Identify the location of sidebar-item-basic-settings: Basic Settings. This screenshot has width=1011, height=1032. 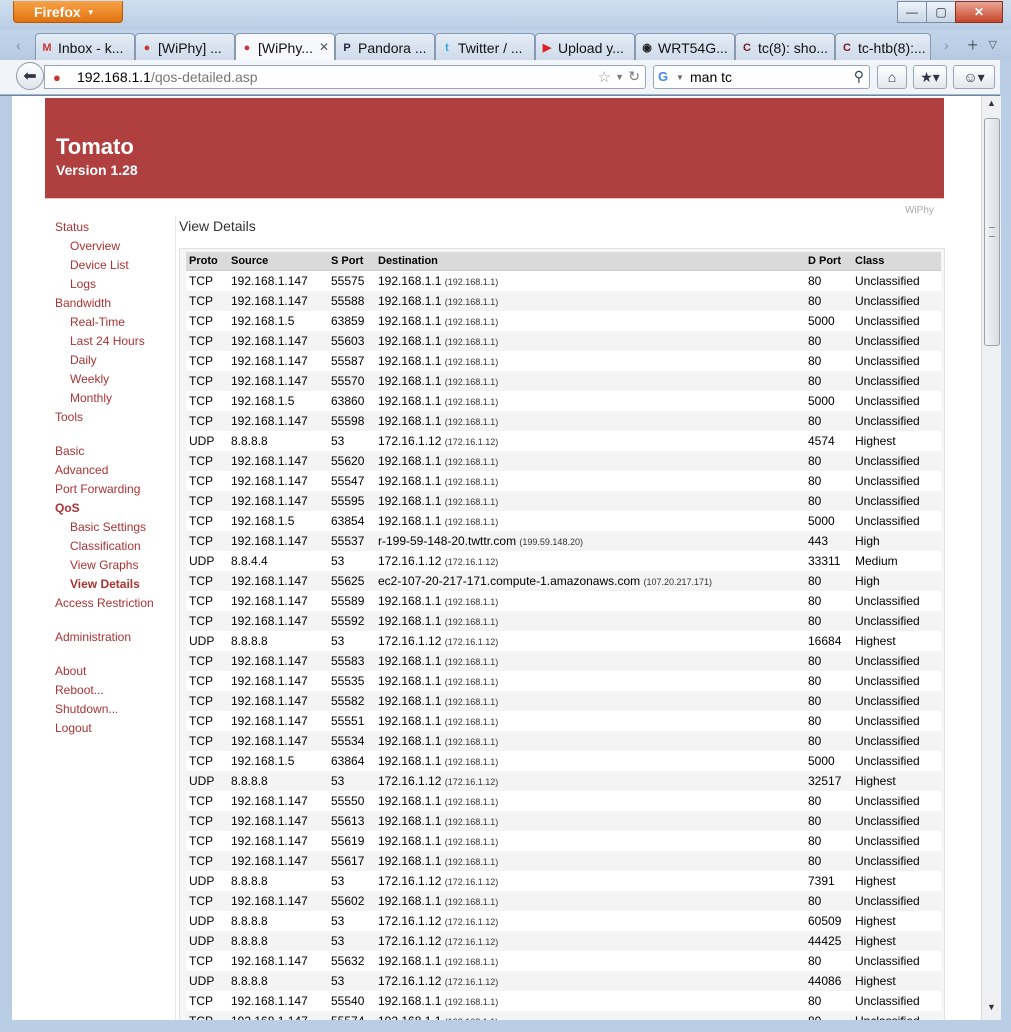
(108, 527).